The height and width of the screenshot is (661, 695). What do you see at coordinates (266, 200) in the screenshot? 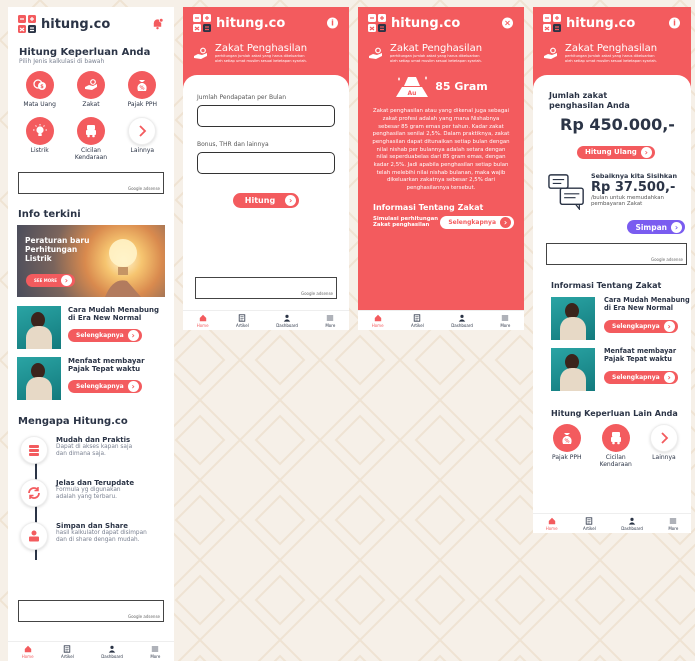
I see `calculate-button: Hitung ›` at bounding box center [266, 200].